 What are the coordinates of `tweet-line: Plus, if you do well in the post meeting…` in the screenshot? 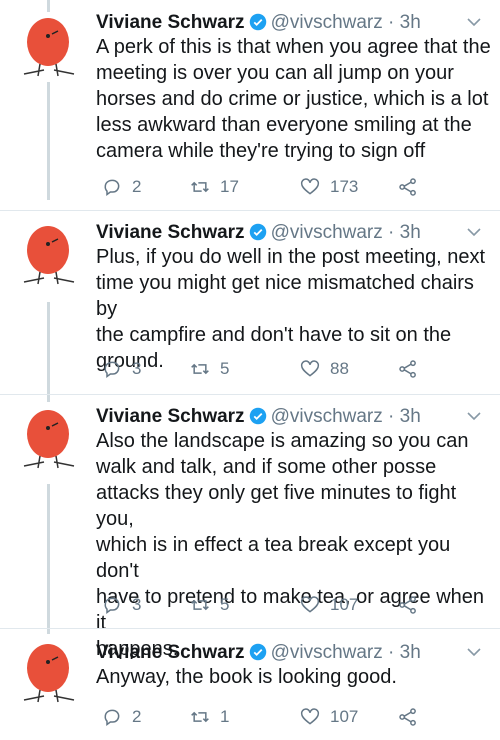 It's located at (291, 257).